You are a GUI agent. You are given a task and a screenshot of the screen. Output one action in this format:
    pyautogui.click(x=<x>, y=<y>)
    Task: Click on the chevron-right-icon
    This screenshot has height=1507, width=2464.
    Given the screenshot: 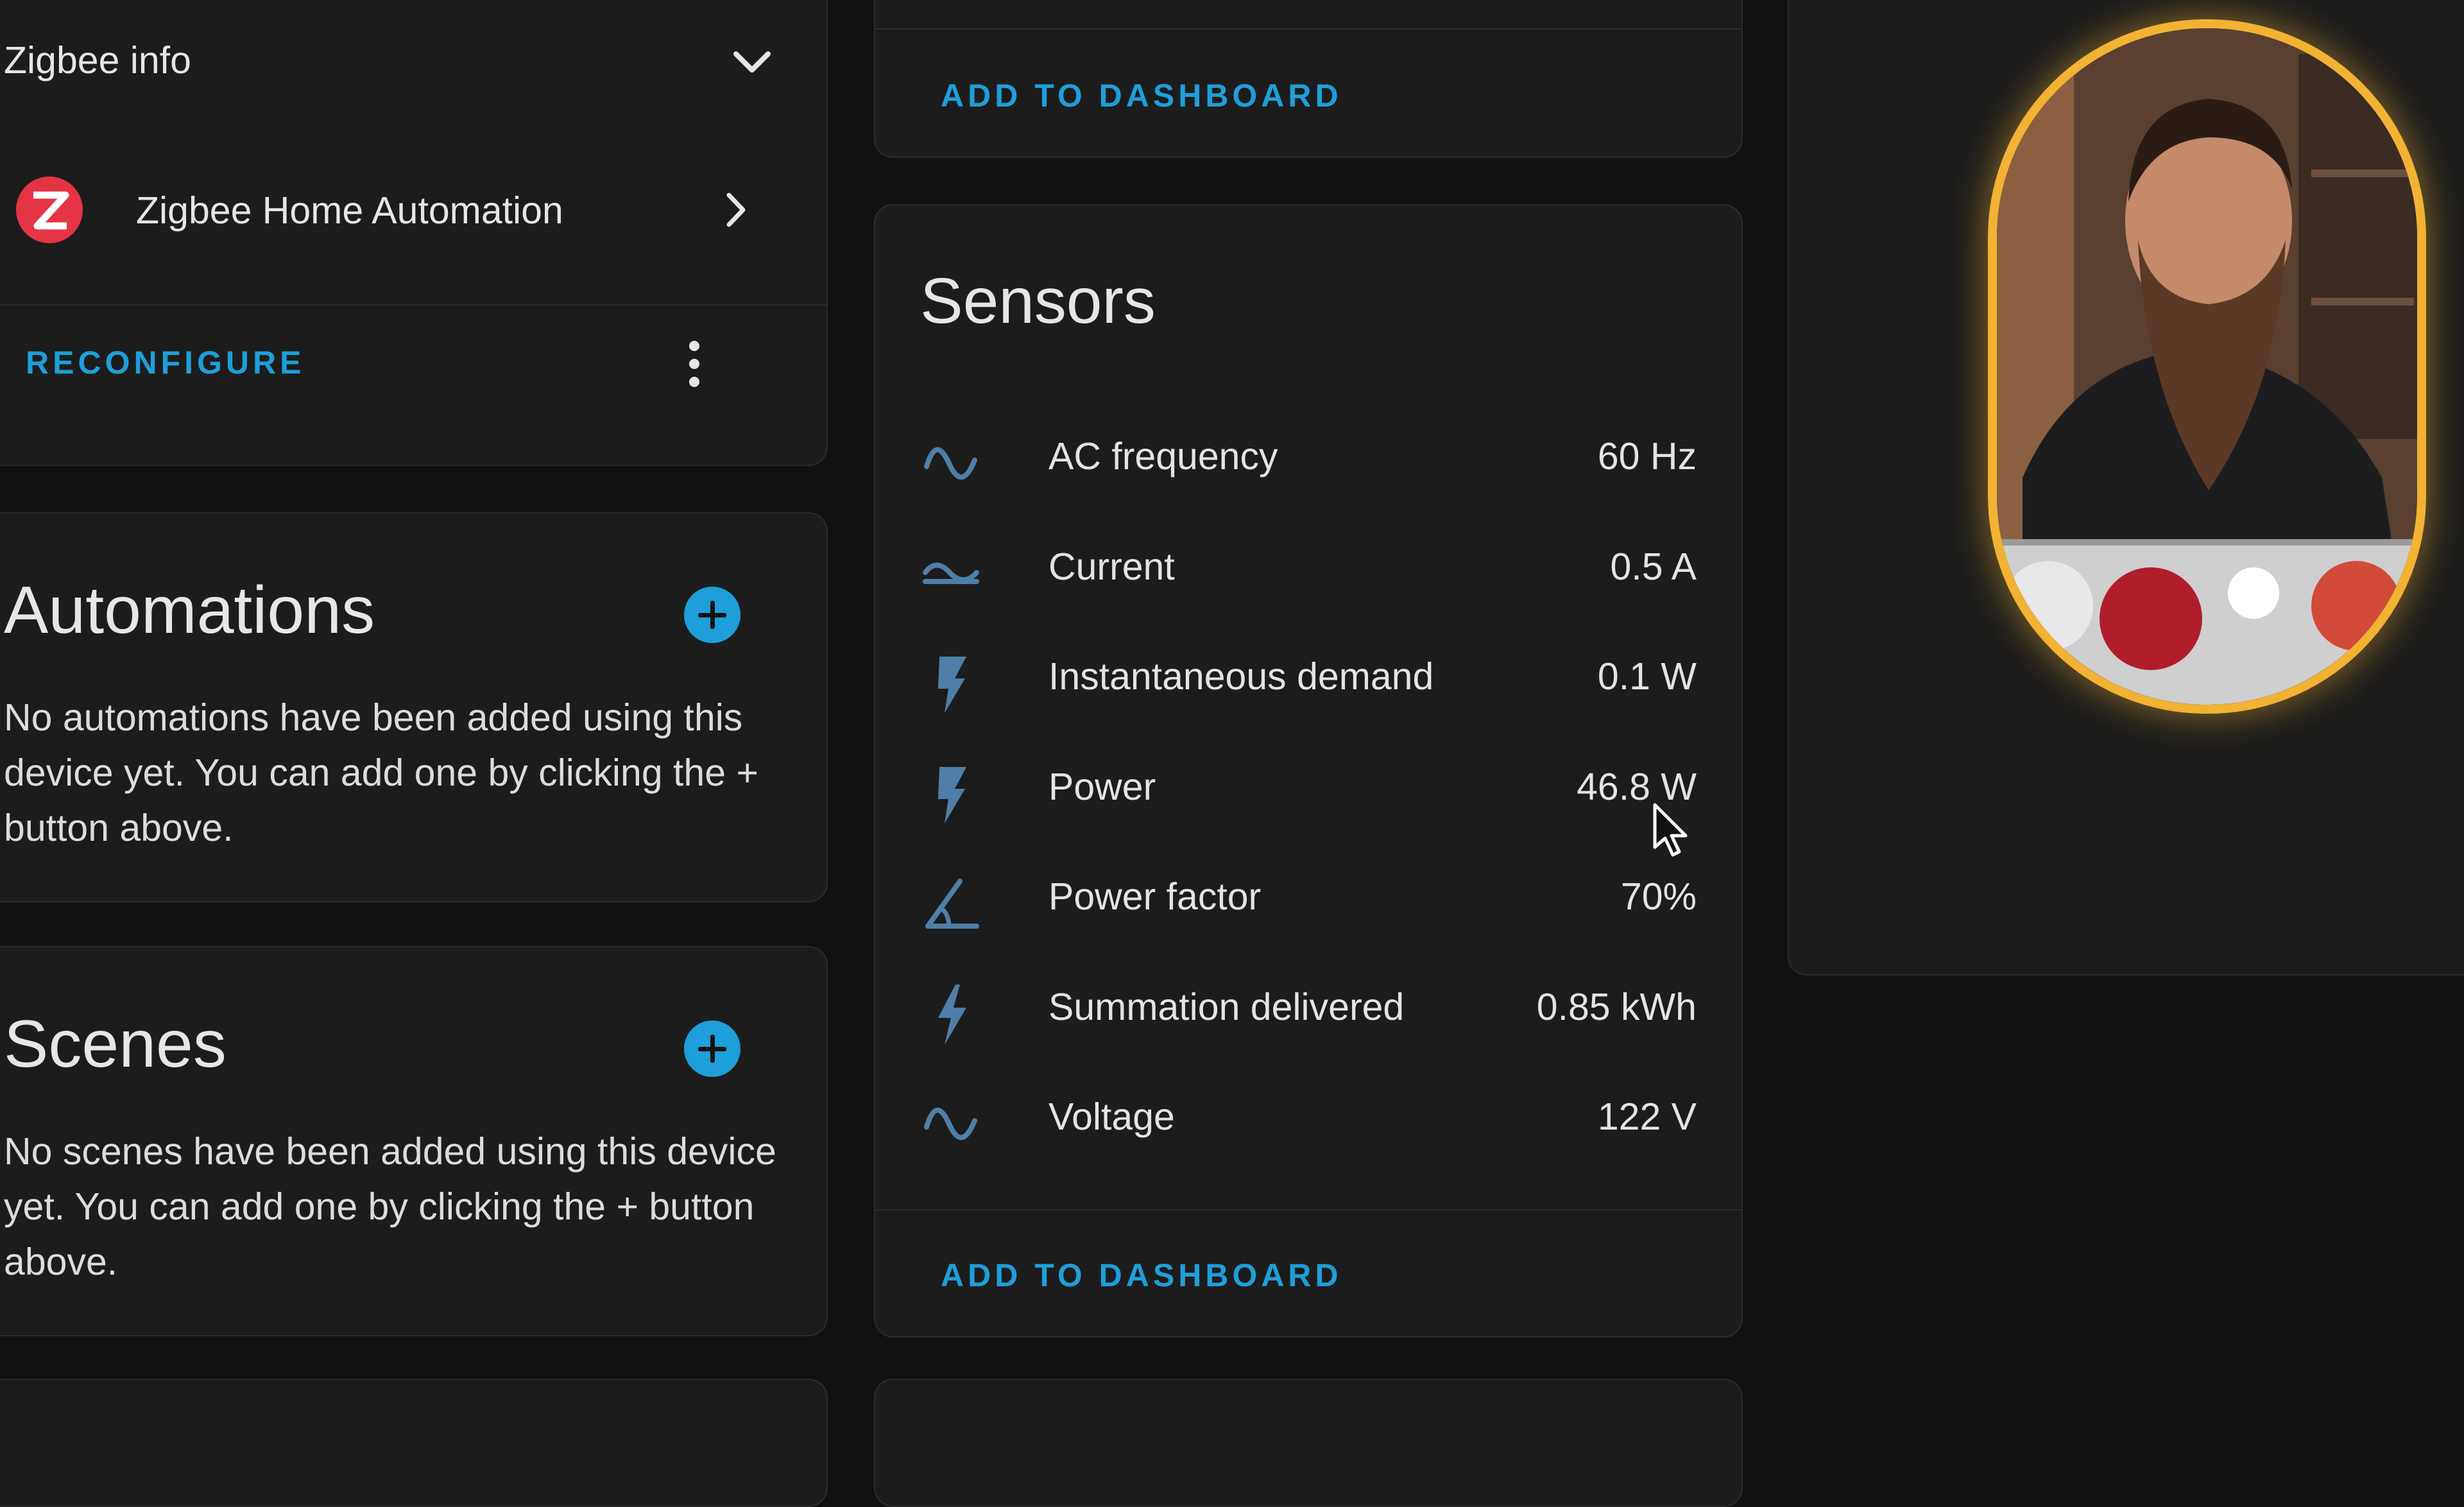 What is the action you would take?
    pyautogui.click(x=736, y=210)
    